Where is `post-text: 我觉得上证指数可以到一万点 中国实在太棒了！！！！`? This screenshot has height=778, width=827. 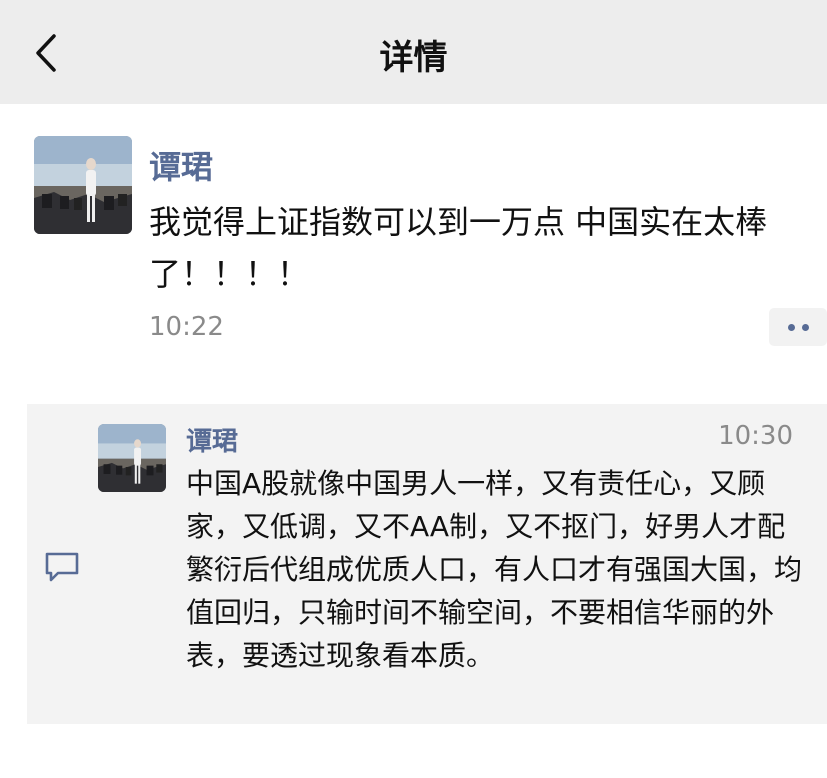
post-text: 我觉得上证指数可以到一万点 中国实在太棒了！！！！ is located at coordinates (458, 248).